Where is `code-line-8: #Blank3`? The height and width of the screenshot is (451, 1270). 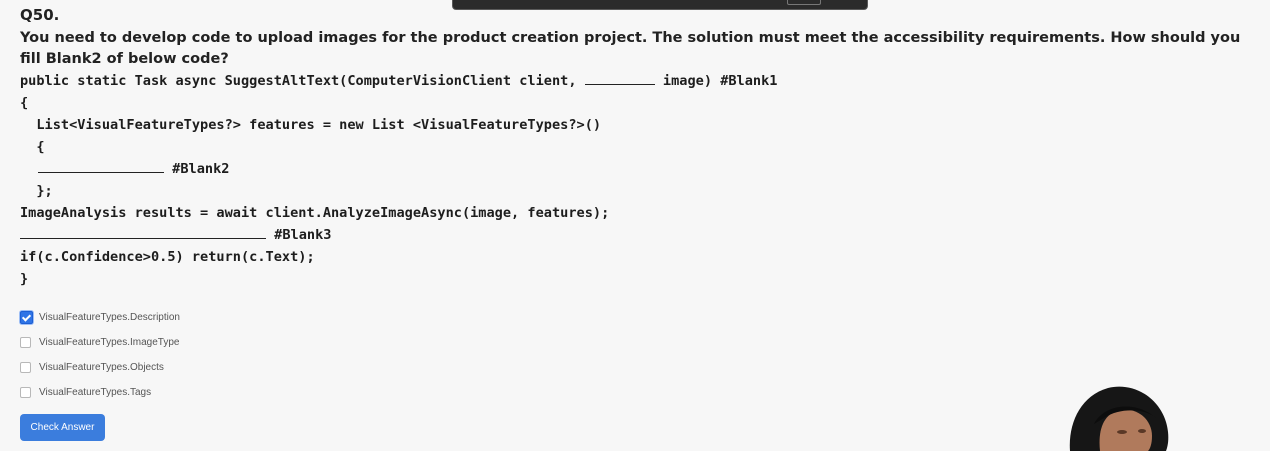 code-line-8: #Blank3 is located at coordinates (175, 235).